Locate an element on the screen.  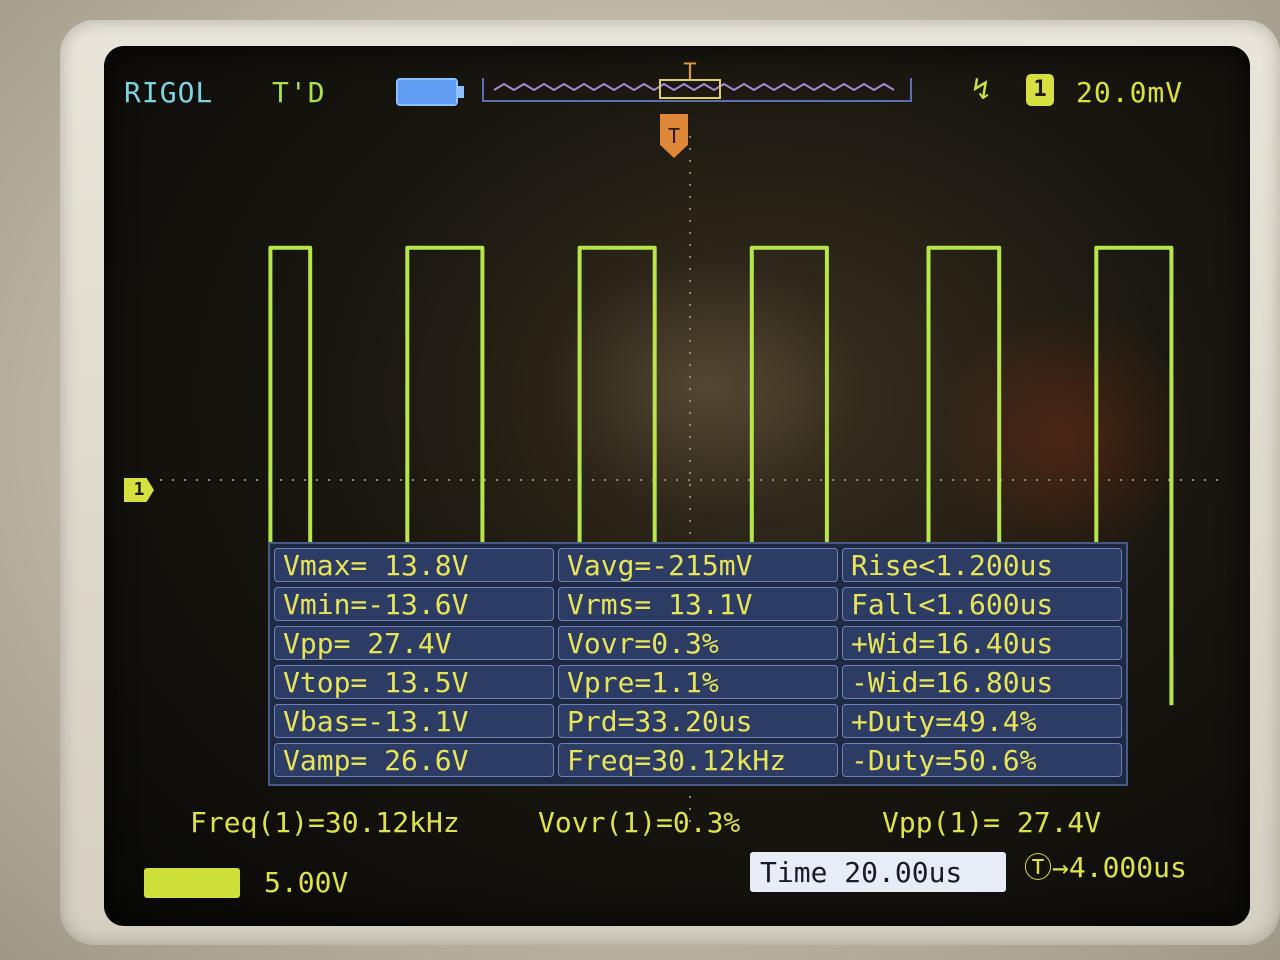
brand-label: RIGOL is located at coordinates (169, 92).